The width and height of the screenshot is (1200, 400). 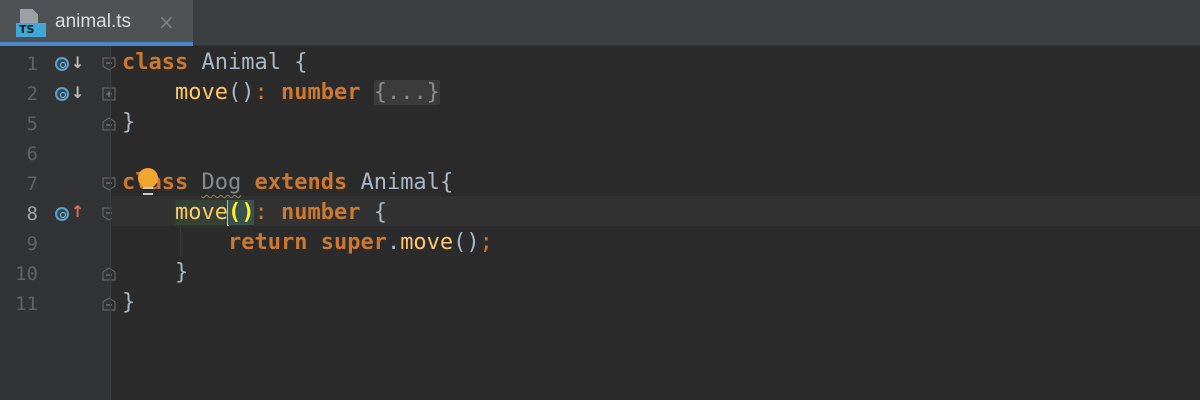 What do you see at coordinates (32, 214) in the screenshot?
I see `current-line-number: 8` at bounding box center [32, 214].